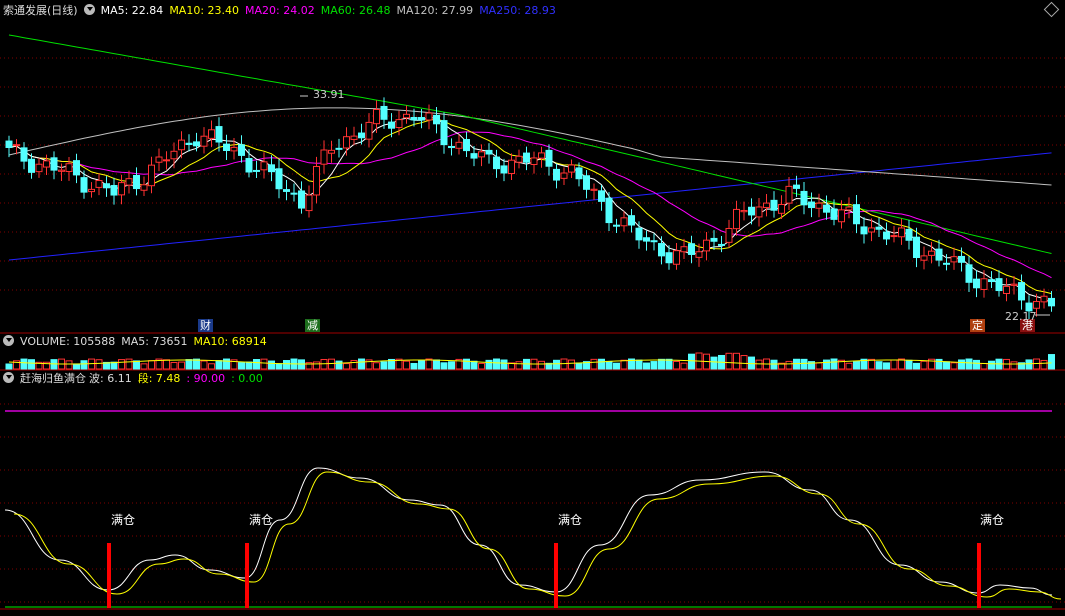 This screenshot has width=1065, height=616. I want to click on signal-label: 满仓, so click(992, 520).